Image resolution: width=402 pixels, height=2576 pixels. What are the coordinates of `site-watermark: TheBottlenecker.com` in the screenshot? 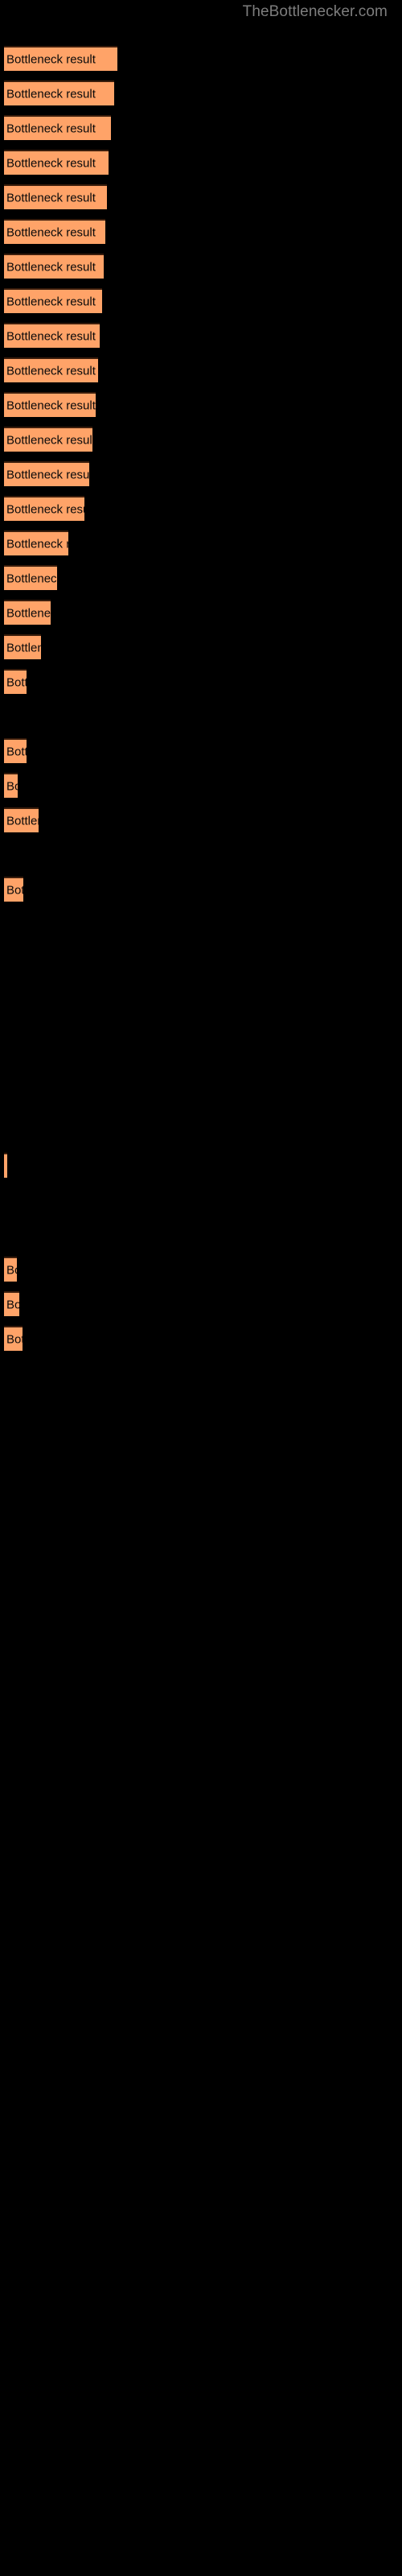 It's located at (315, 11).